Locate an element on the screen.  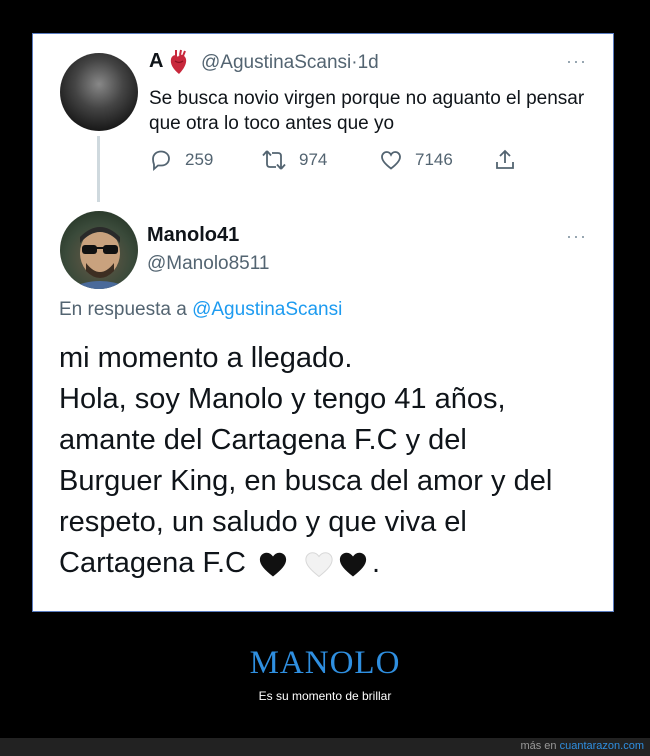
reply-mention-link: @AgustinaScansi is located at coordinates (267, 309).